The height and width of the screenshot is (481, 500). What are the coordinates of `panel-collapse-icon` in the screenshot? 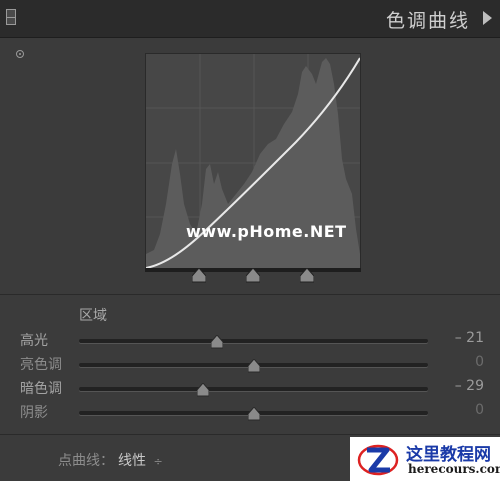 It's located at (11, 17).